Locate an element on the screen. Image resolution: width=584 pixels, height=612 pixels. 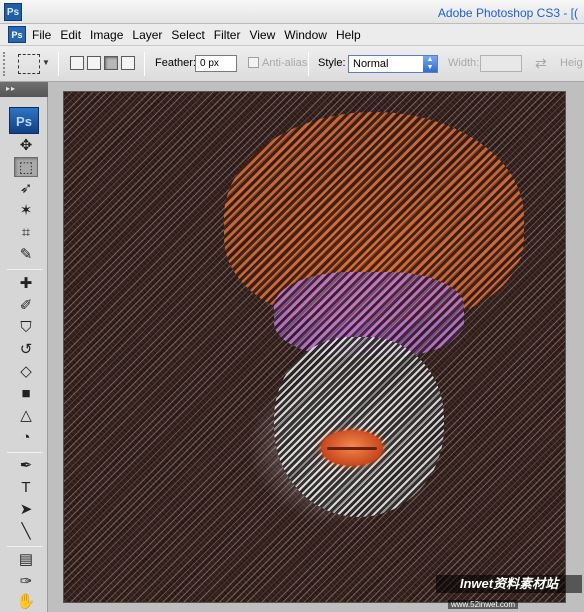
feather-input: 0 px is located at coordinates (216, 63).